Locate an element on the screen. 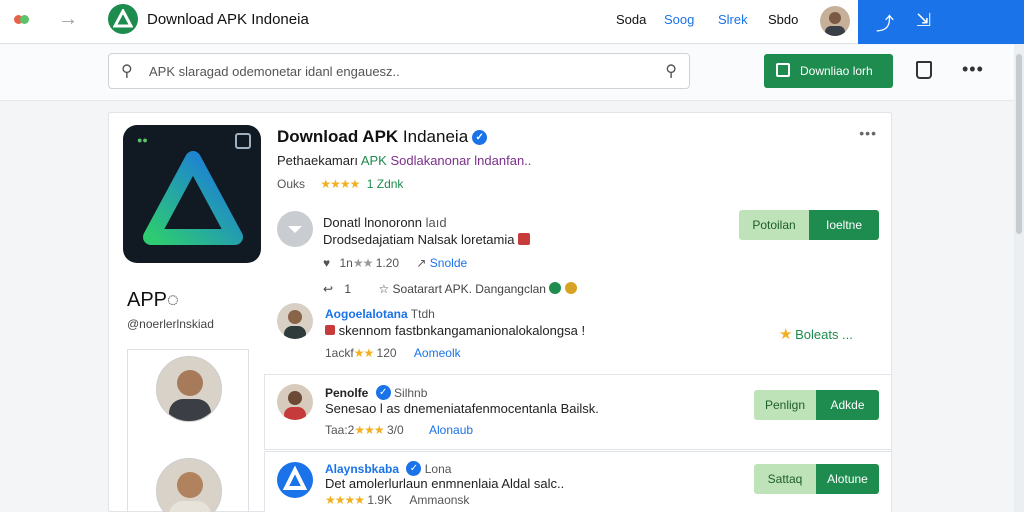 Image resolution: width=1024 pixels, height=512 pixels. review-3-score: 3/0 is located at coordinates (395, 430).